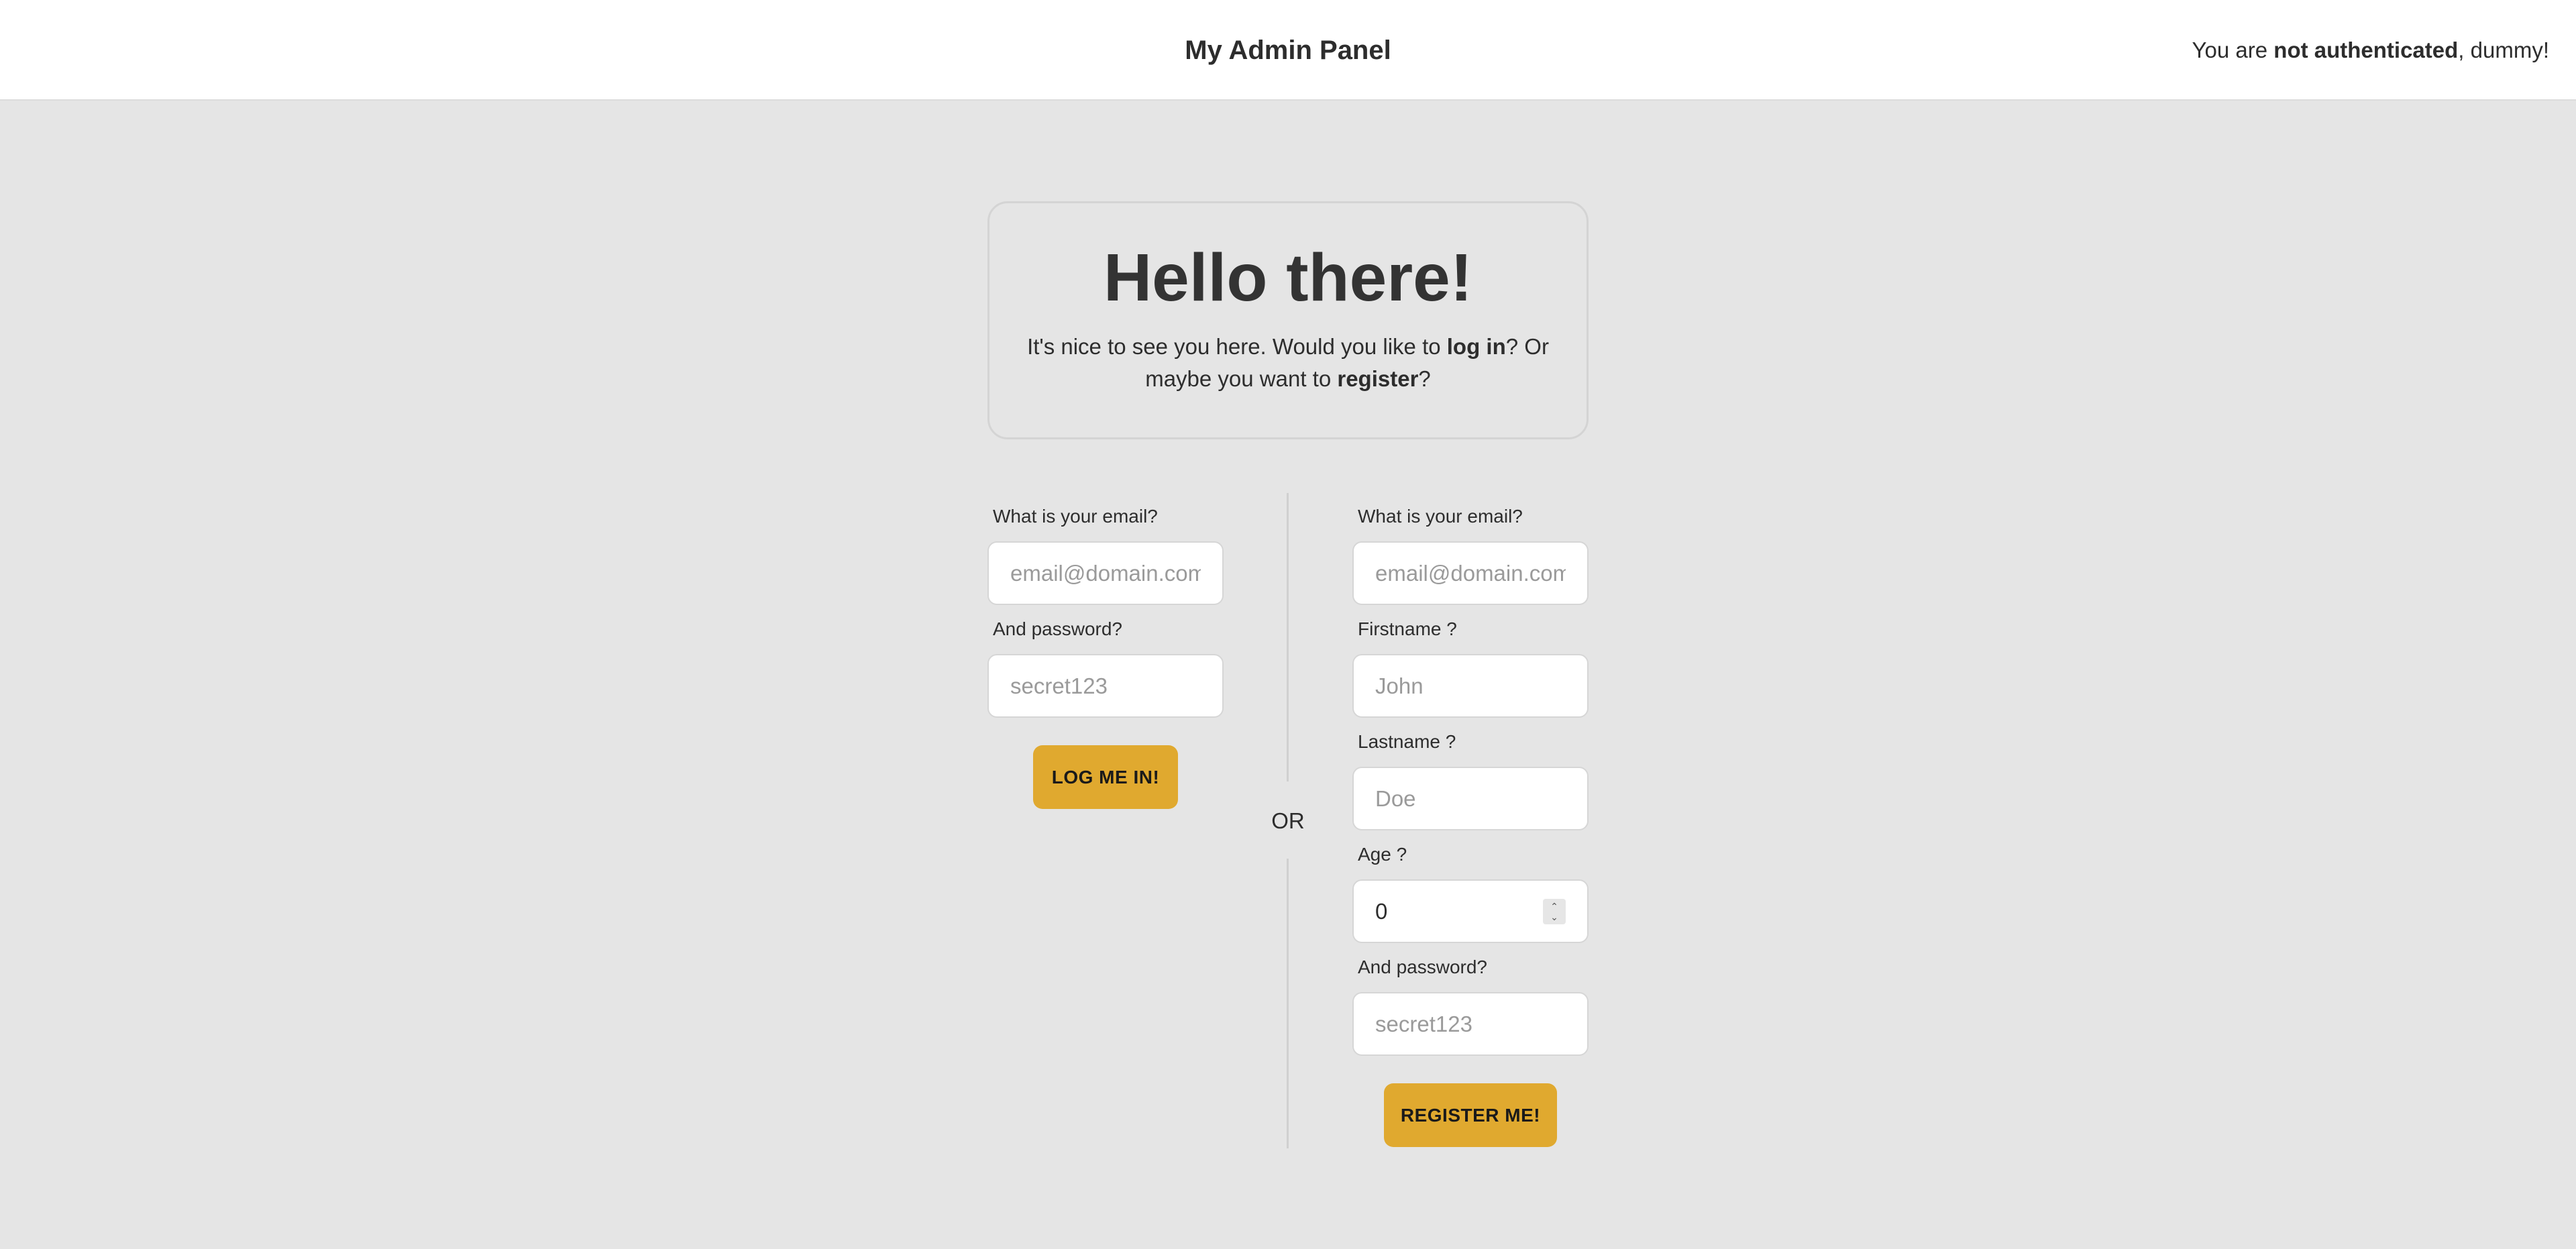 This screenshot has width=2576, height=1249. Describe the element at coordinates (1440, 516) in the screenshot. I see `register-email-label: What is your email?` at that location.